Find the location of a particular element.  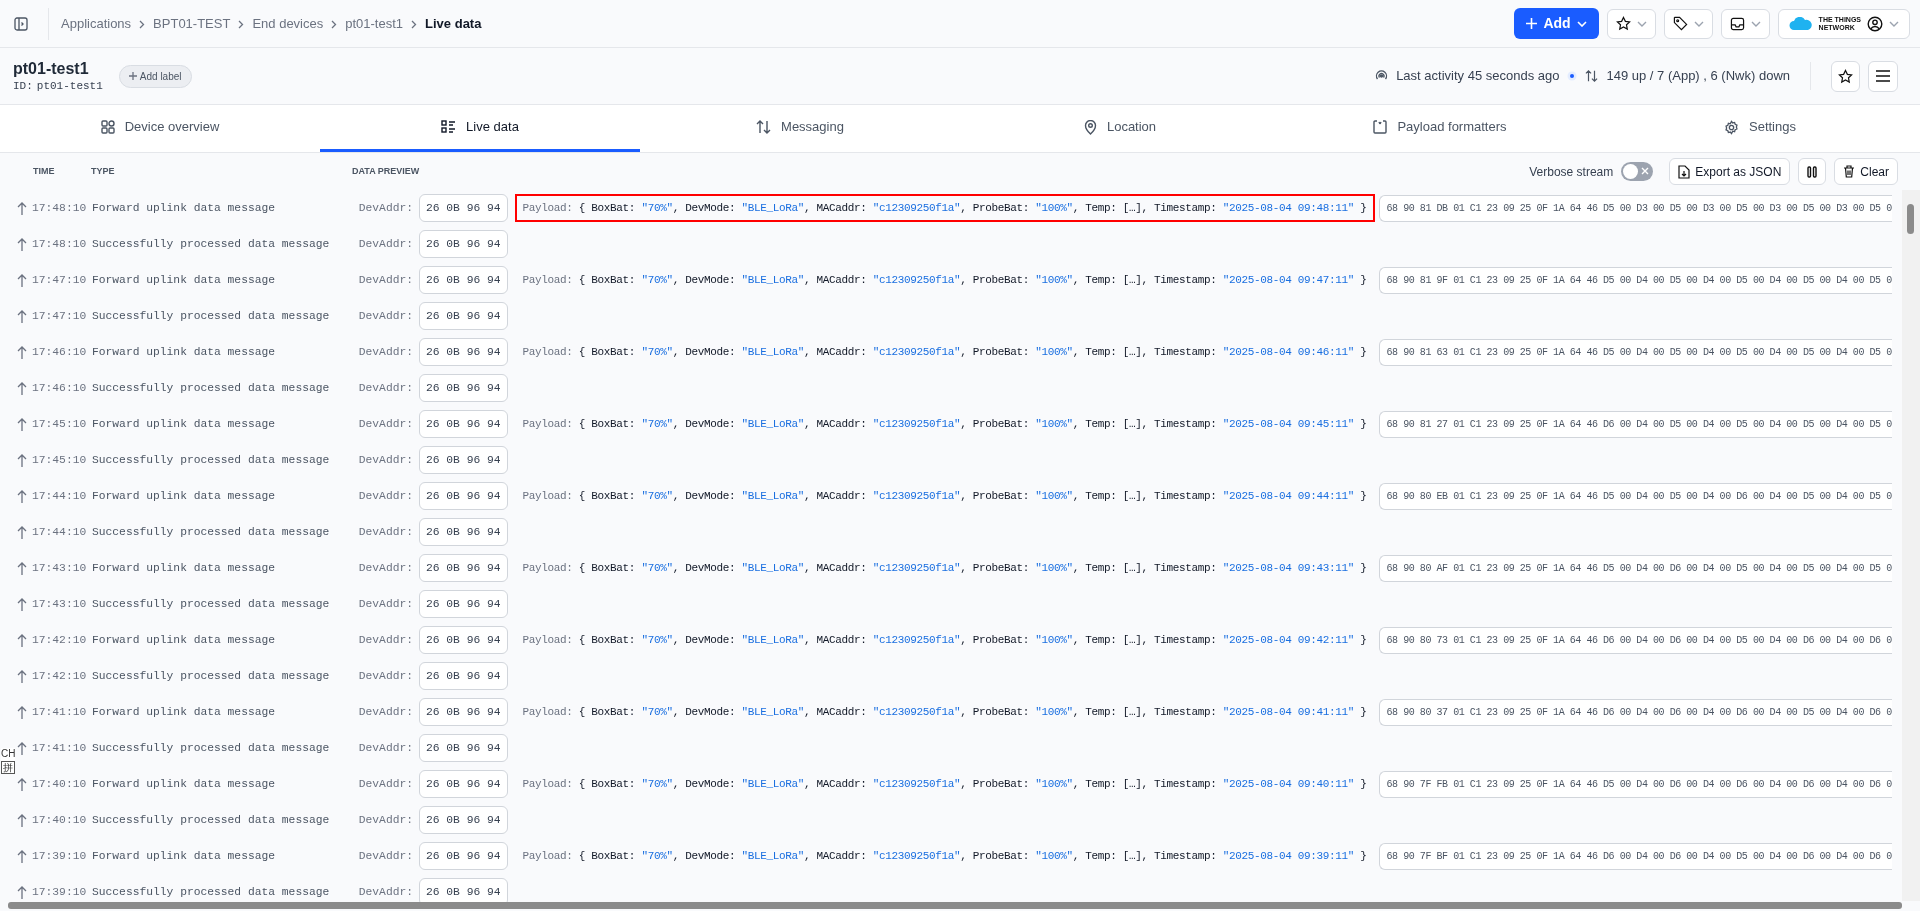

clear-button: Clear is located at coordinates (1866, 171).